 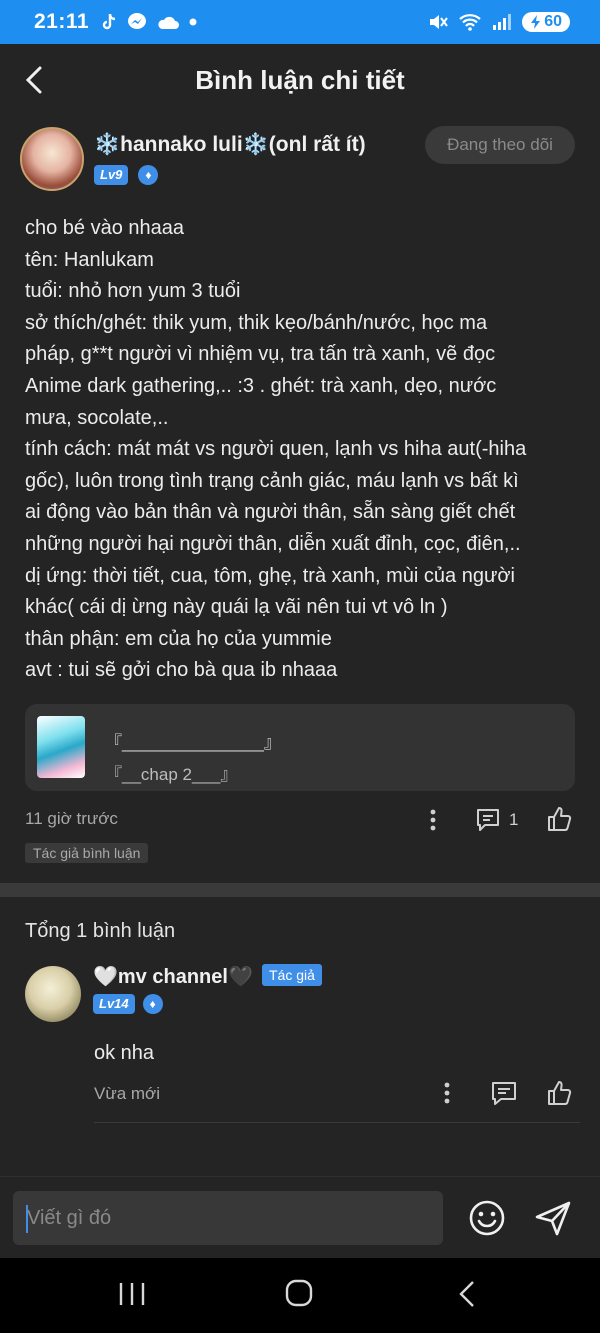 What do you see at coordinates (181, 670) in the screenshot?
I see `post-line: avt : tui sẽ gởi cho bà qua ib nhaaa` at bounding box center [181, 670].